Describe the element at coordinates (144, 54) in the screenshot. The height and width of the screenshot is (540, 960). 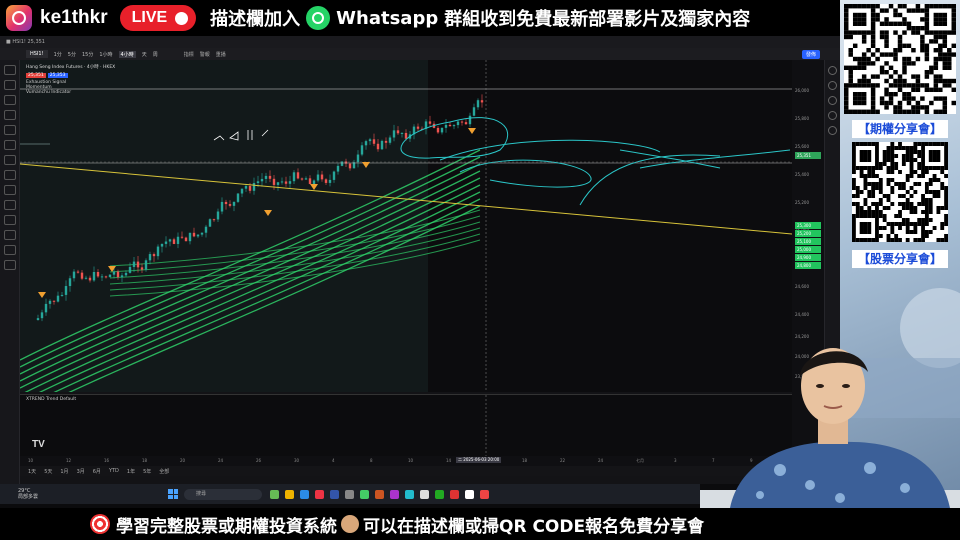
I see `tf-1d: 天` at that location.